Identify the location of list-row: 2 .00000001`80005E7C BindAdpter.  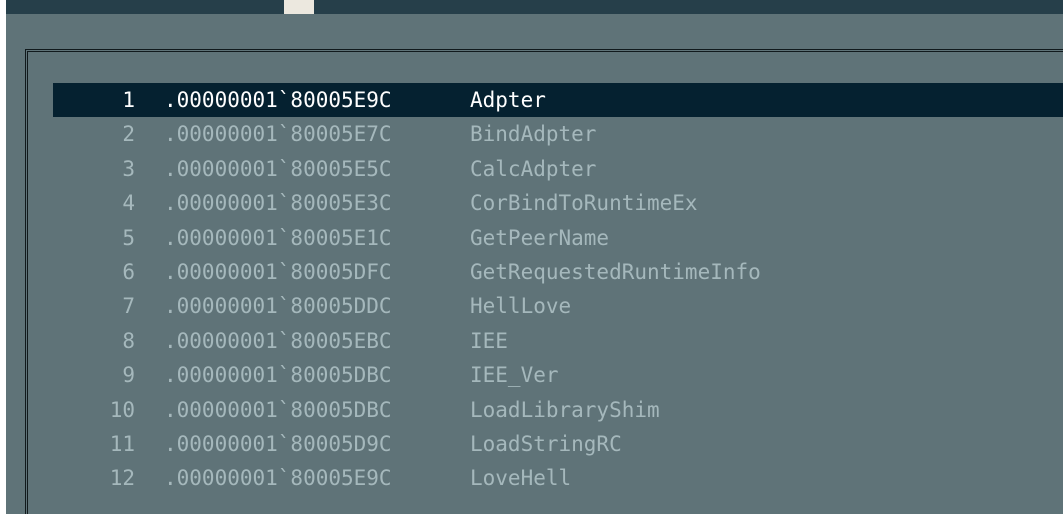
(558, 134).